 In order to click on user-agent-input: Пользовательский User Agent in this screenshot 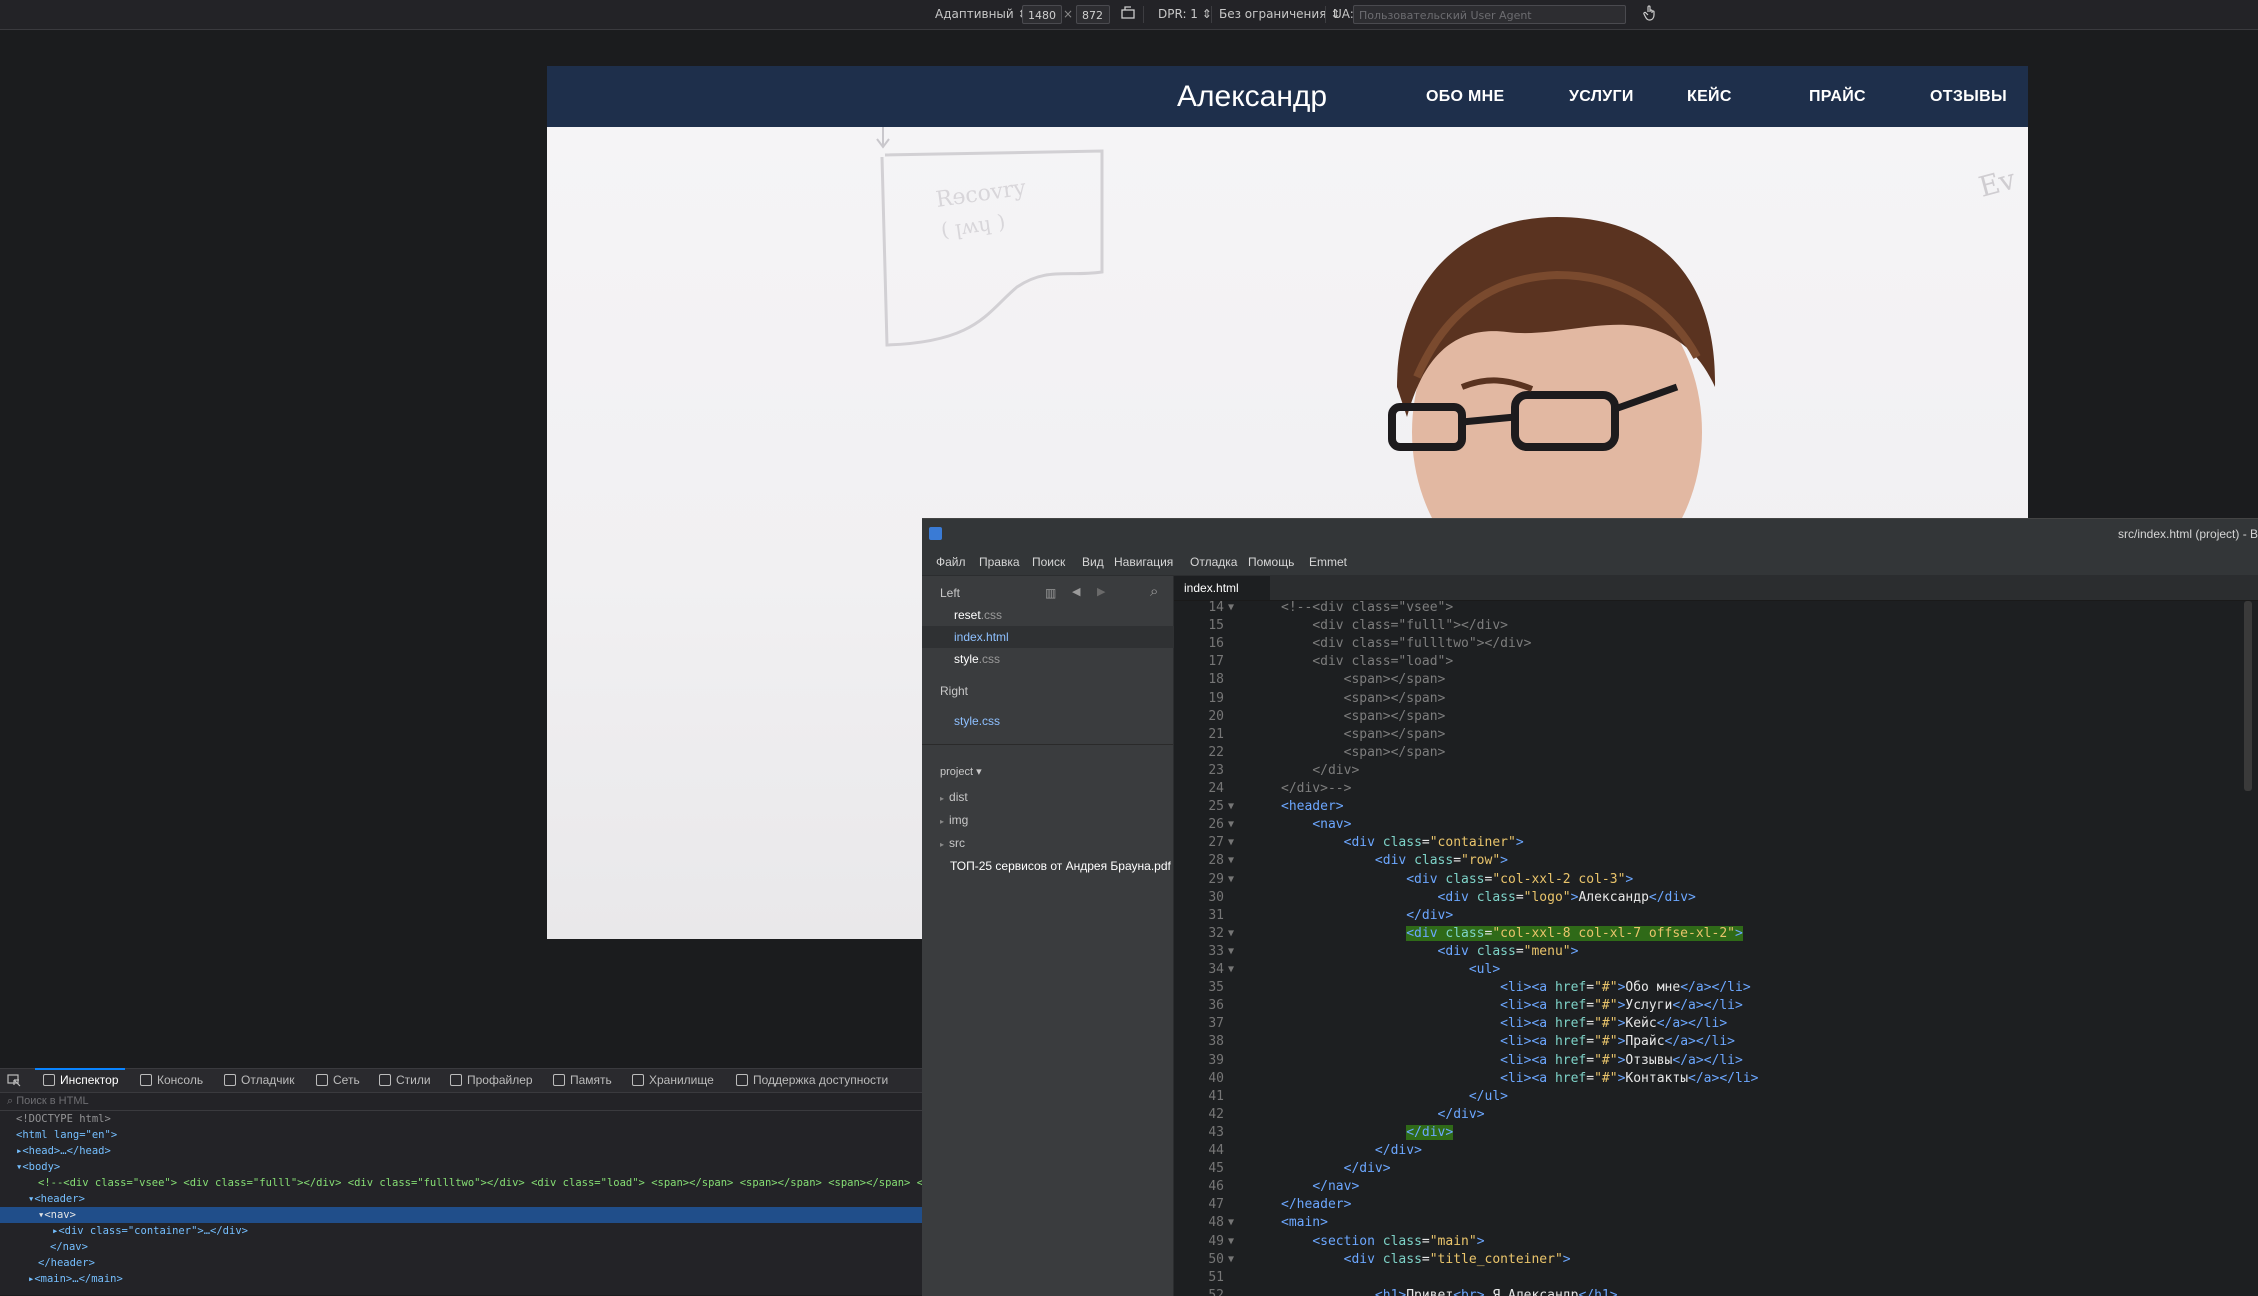, I will do `click(1489, 14)`.